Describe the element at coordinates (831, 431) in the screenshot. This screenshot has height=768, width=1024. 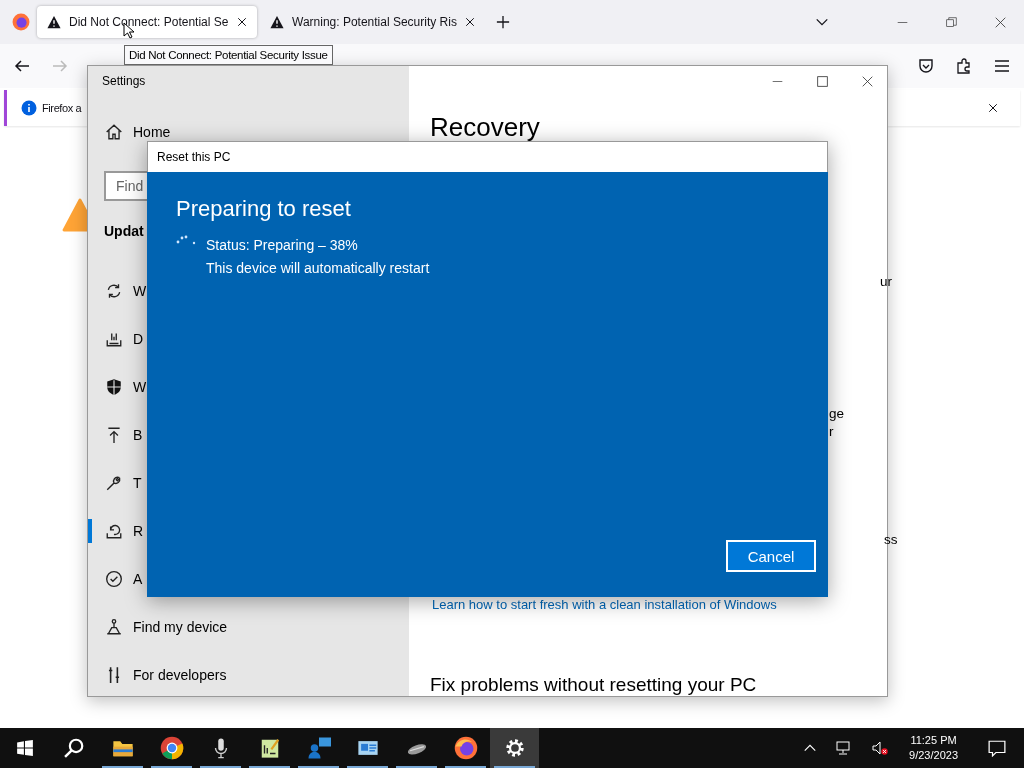
I see `body-text: r` at that location.